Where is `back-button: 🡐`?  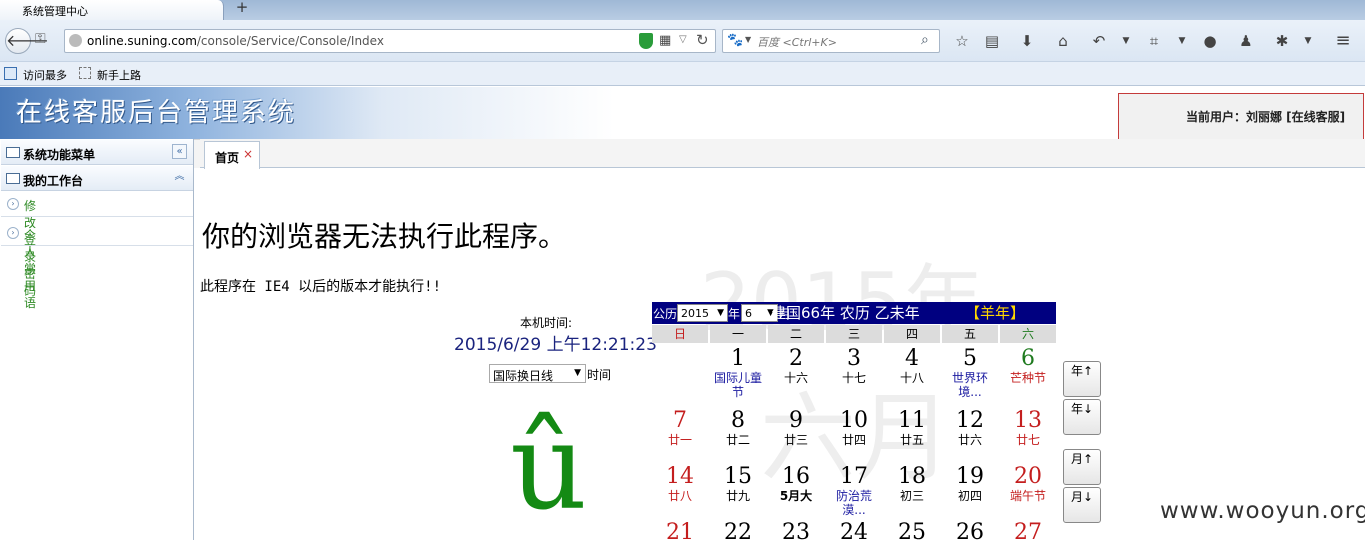 back-button: 🡐 is located at coordinates (27, 41).